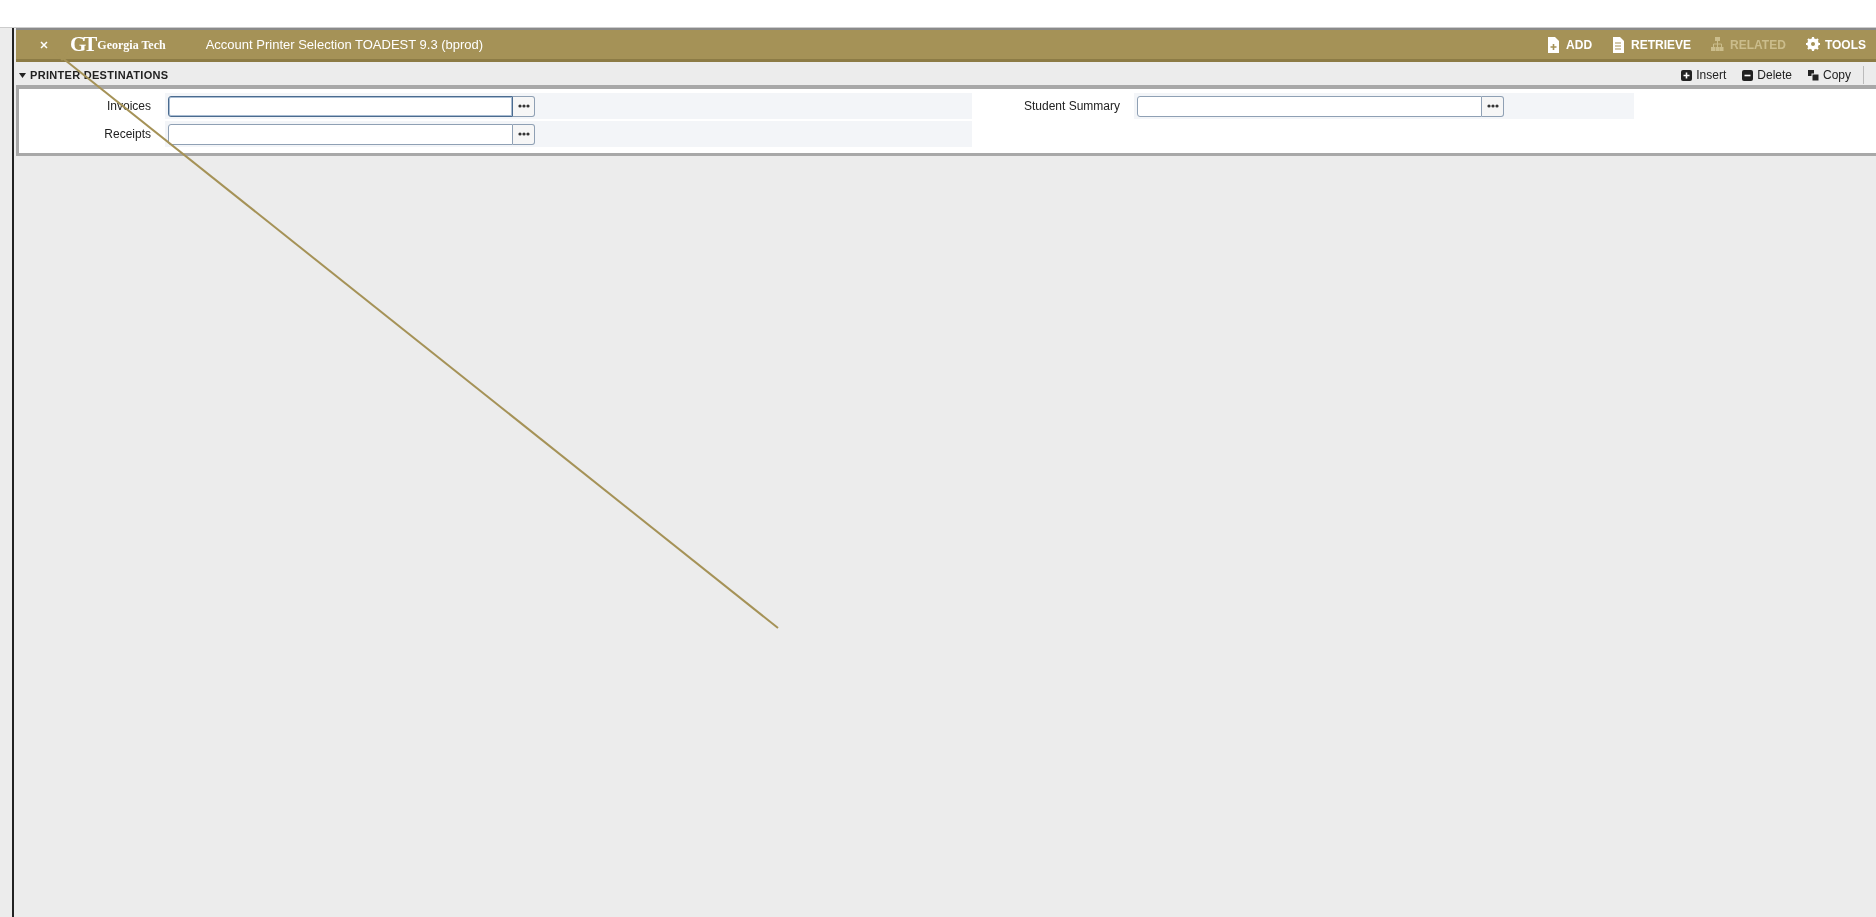 This screenshot has width=1876, height=917. I want to click on field-label: Receipts, so click(127, 134).